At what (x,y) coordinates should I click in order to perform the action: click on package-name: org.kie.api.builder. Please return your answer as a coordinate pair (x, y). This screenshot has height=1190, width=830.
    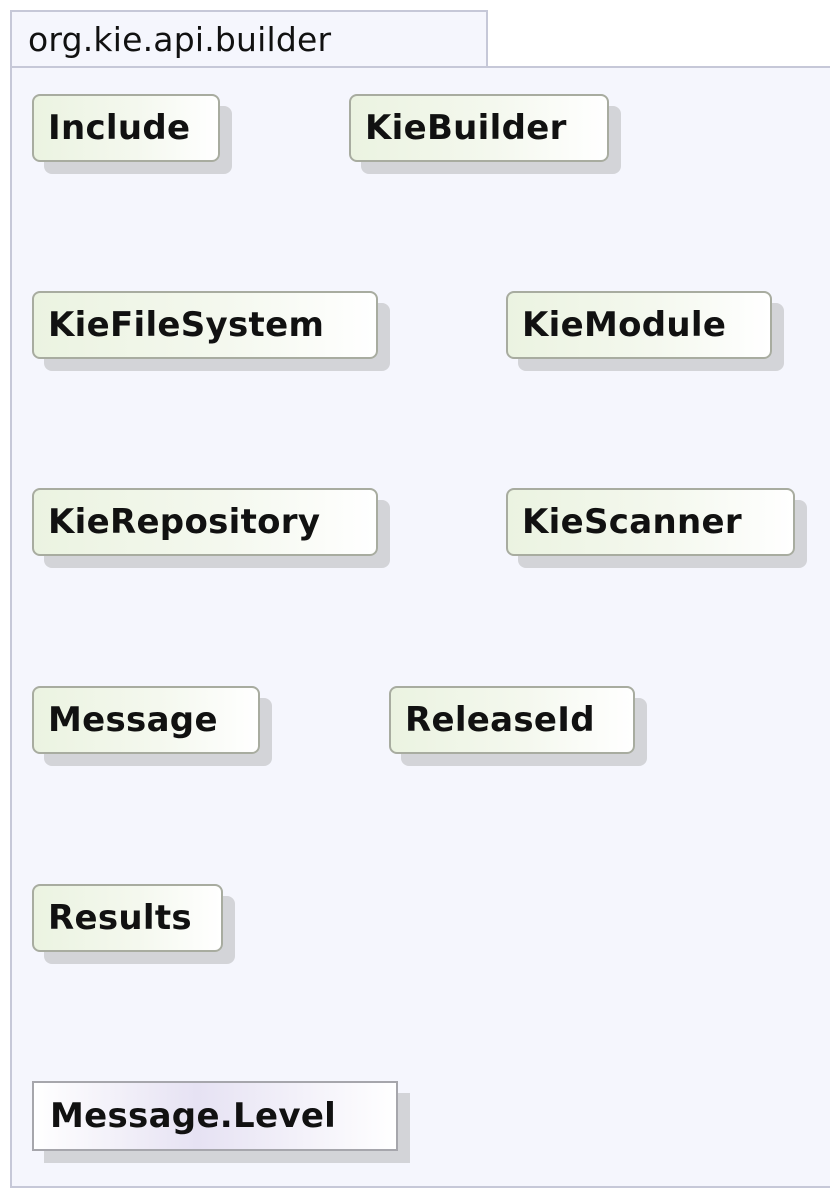
    Looking at the image, I should click on (180, 39).